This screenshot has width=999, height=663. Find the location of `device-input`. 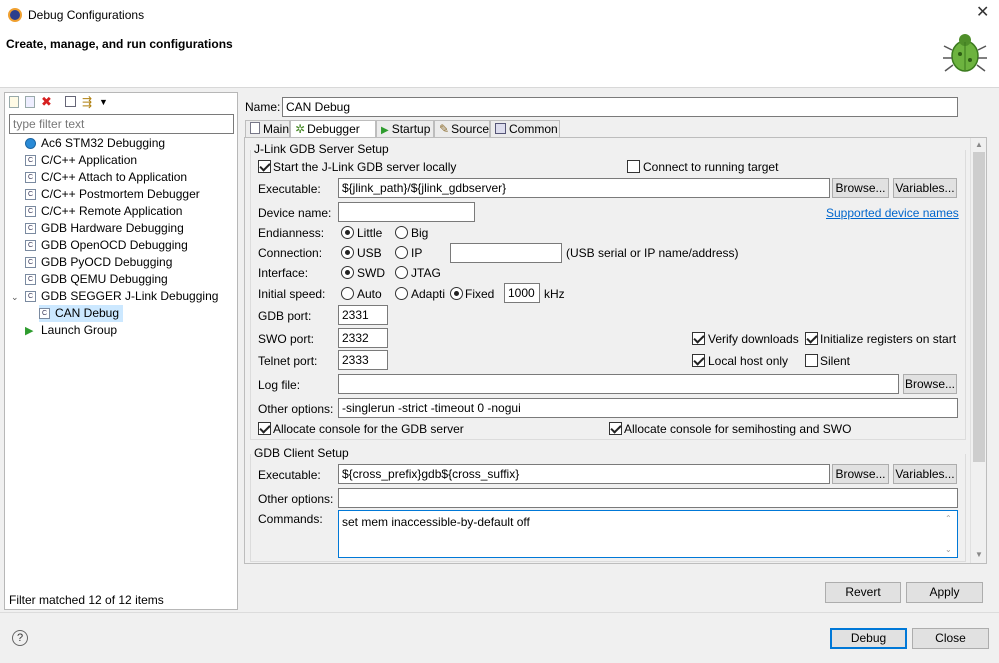

device-input is located at coordinates (406, 212).